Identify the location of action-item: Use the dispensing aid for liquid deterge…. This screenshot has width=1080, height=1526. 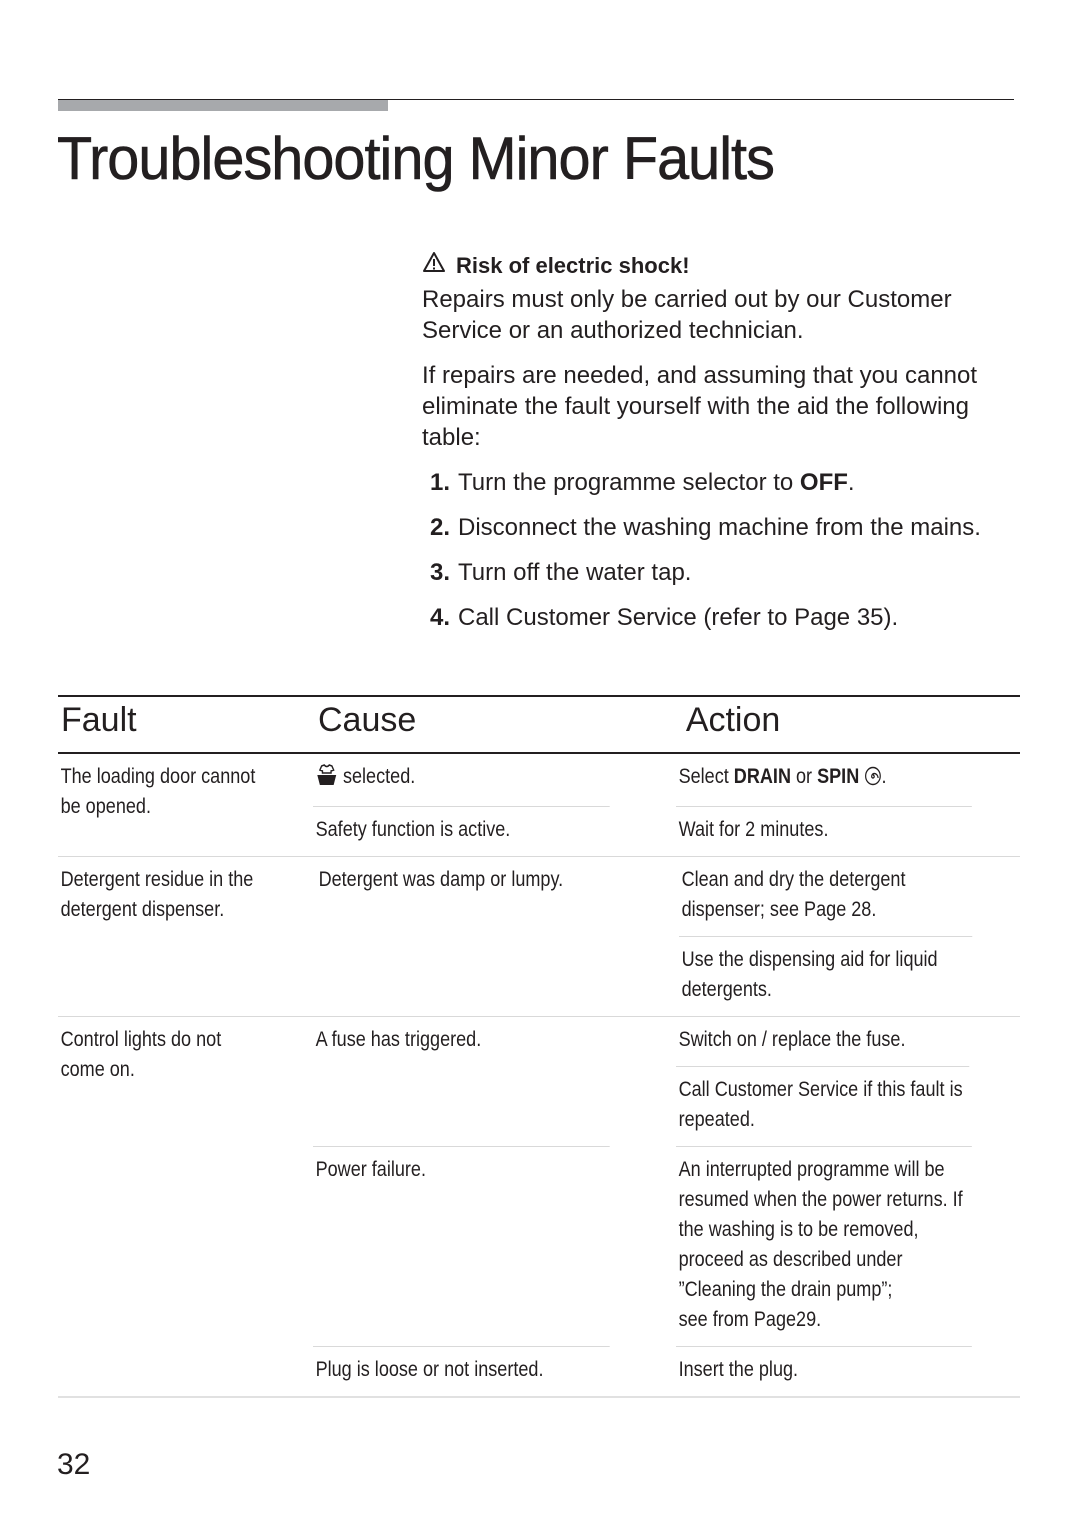
(826, 976).